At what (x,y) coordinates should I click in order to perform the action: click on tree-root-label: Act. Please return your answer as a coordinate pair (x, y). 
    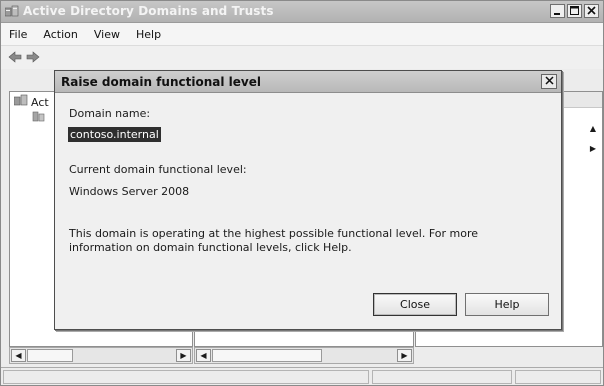
    Looking at the image, I should click on (40, 102).